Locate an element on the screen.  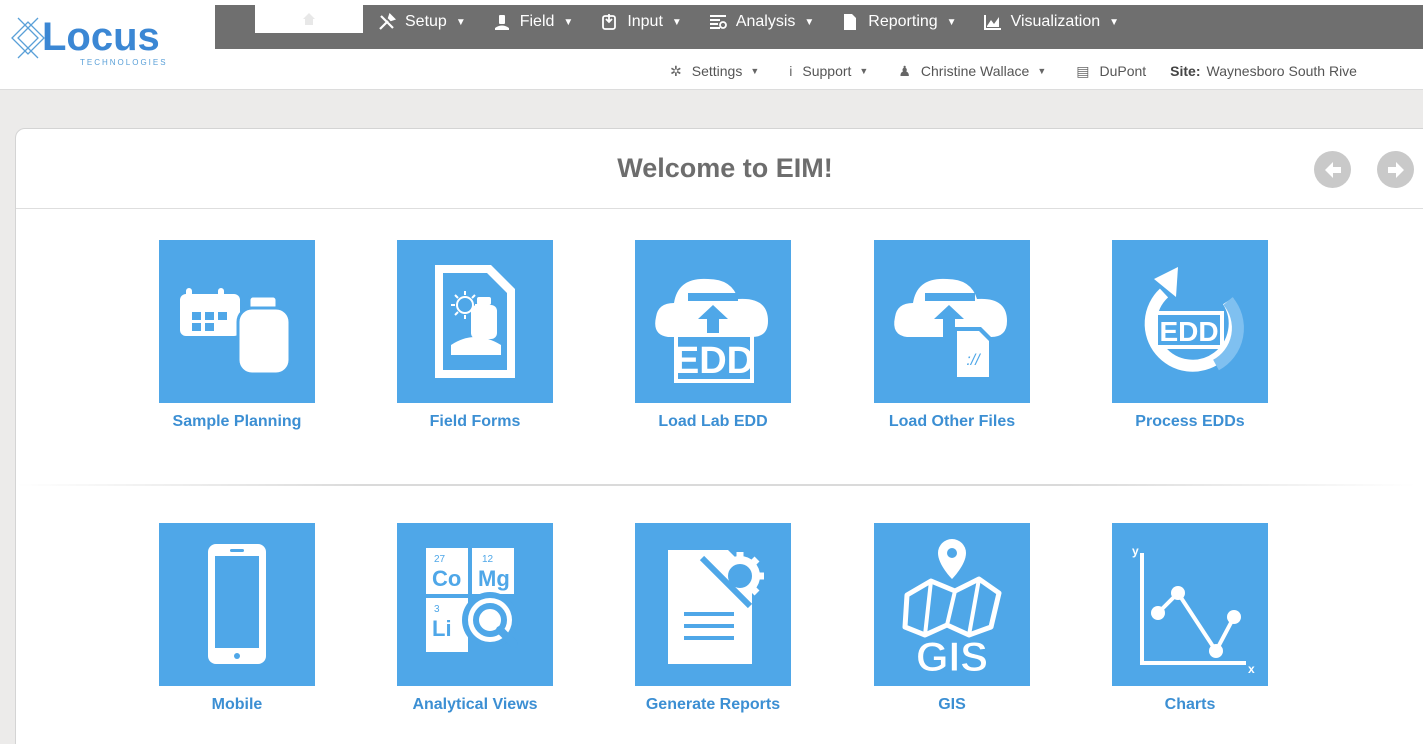
tile-label: Charts is located at coordinates (1190, 704).